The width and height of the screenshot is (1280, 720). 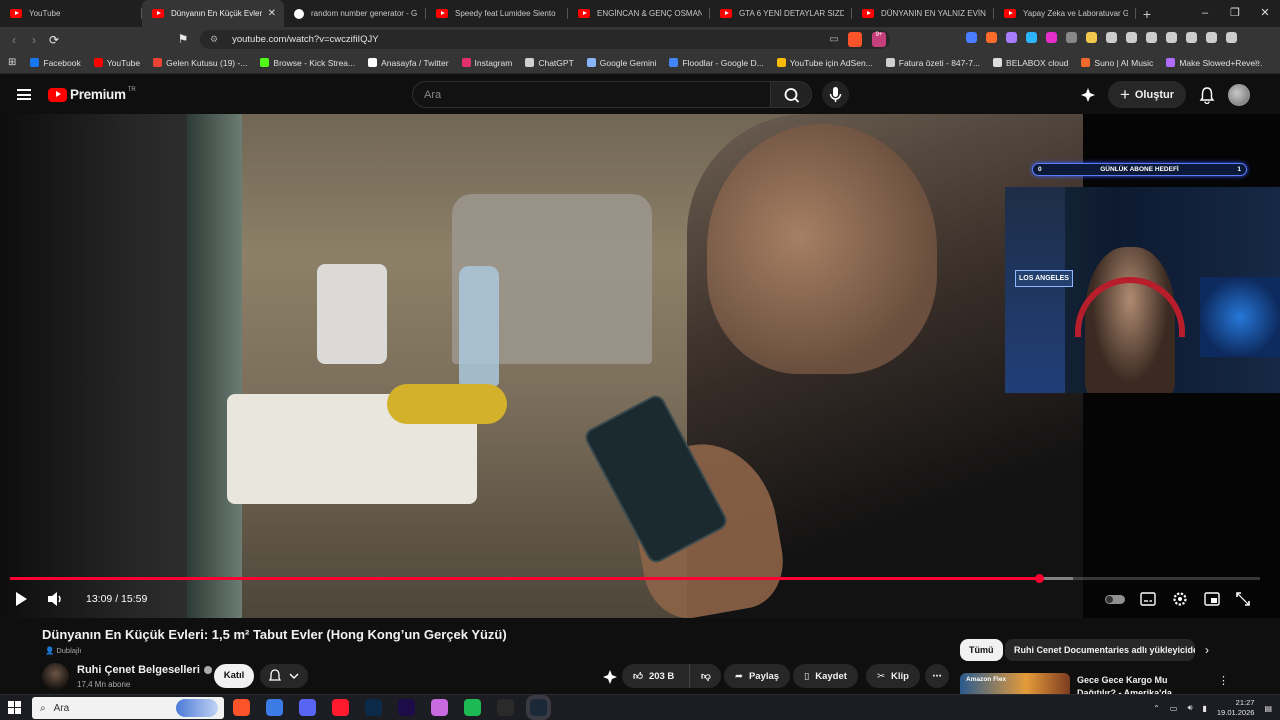 I want to click on taskbar-search: ⌕ Ara, so click(x=128, y=708).